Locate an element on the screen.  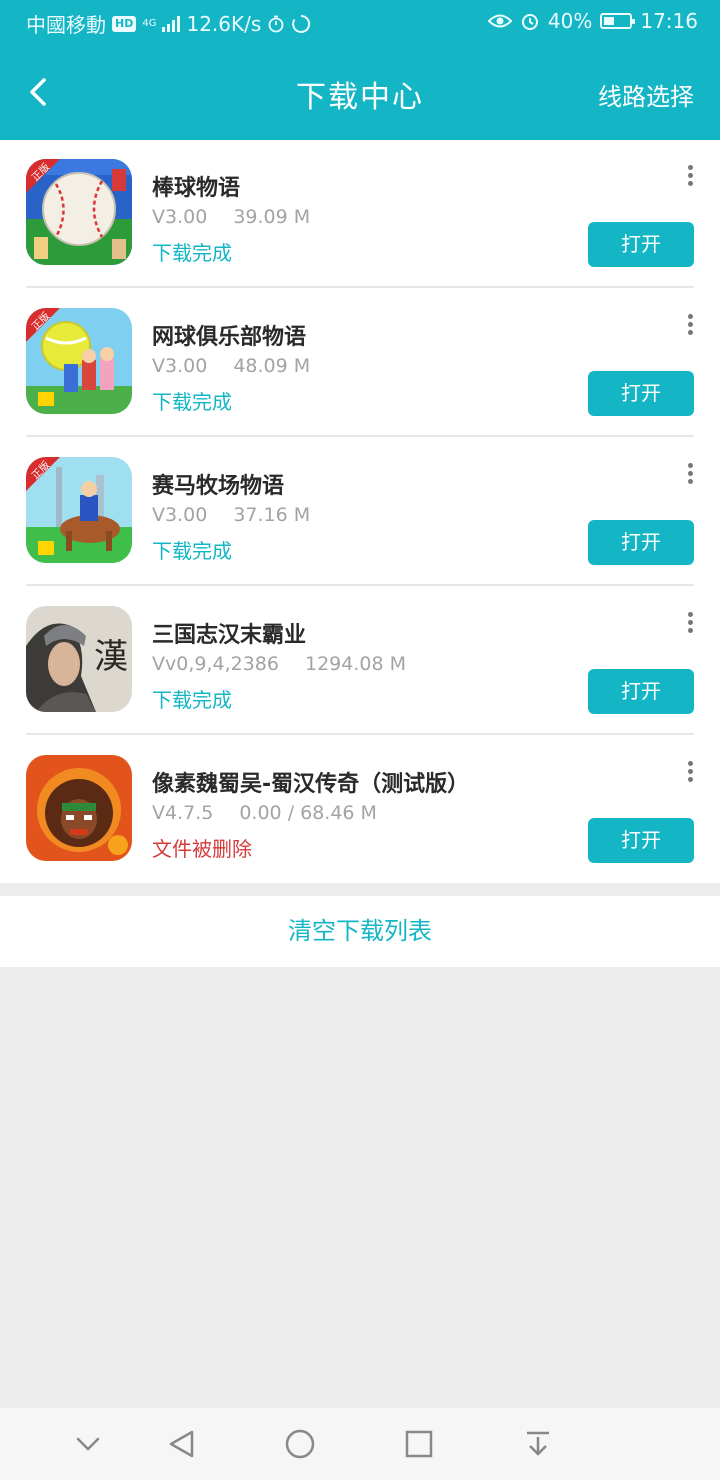
app-size: 37.16 M is located at coordinates (272, 515).